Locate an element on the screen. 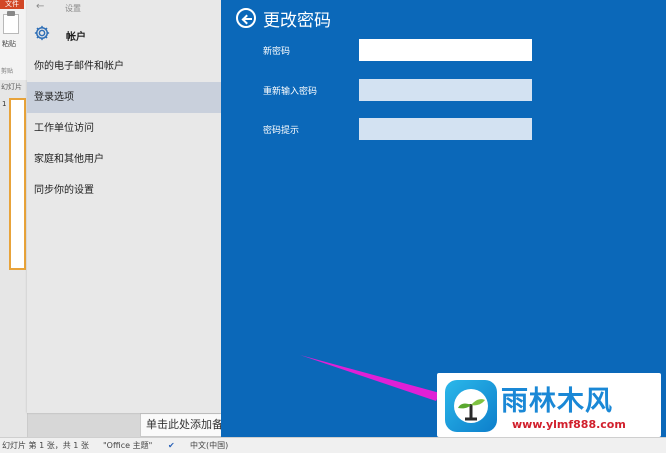  watermark-title: 雨林木风 is located at coordinates (557, 401).